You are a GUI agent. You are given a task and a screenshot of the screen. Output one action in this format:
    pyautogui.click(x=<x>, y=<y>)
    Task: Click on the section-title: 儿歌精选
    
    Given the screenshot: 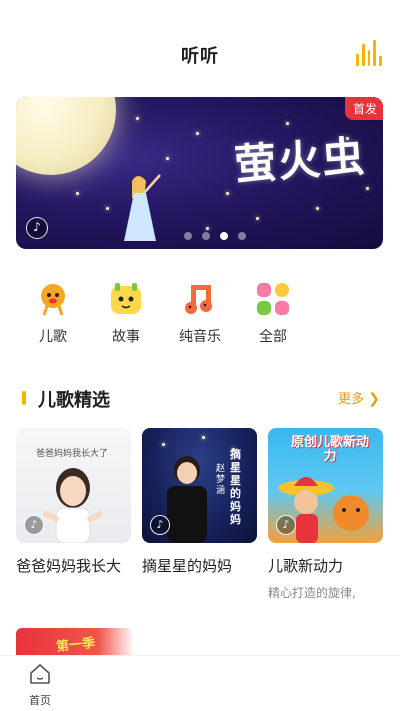 What is the action you would take?
    pyautogui.click(x=74, y=400)
    